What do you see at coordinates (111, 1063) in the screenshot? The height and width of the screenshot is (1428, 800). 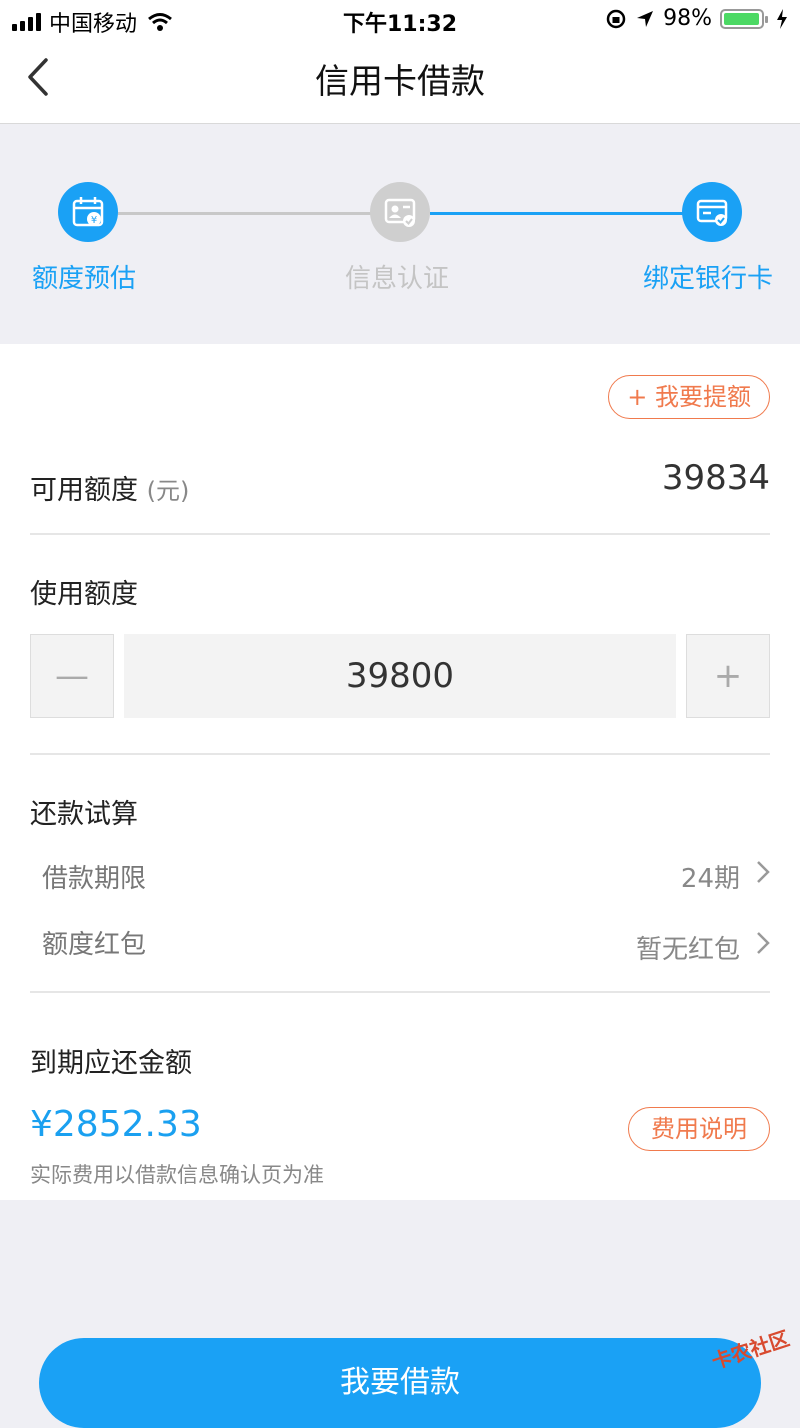 I see `due-amount-title: 到期应还金额` at bounding box center [111, 1063].